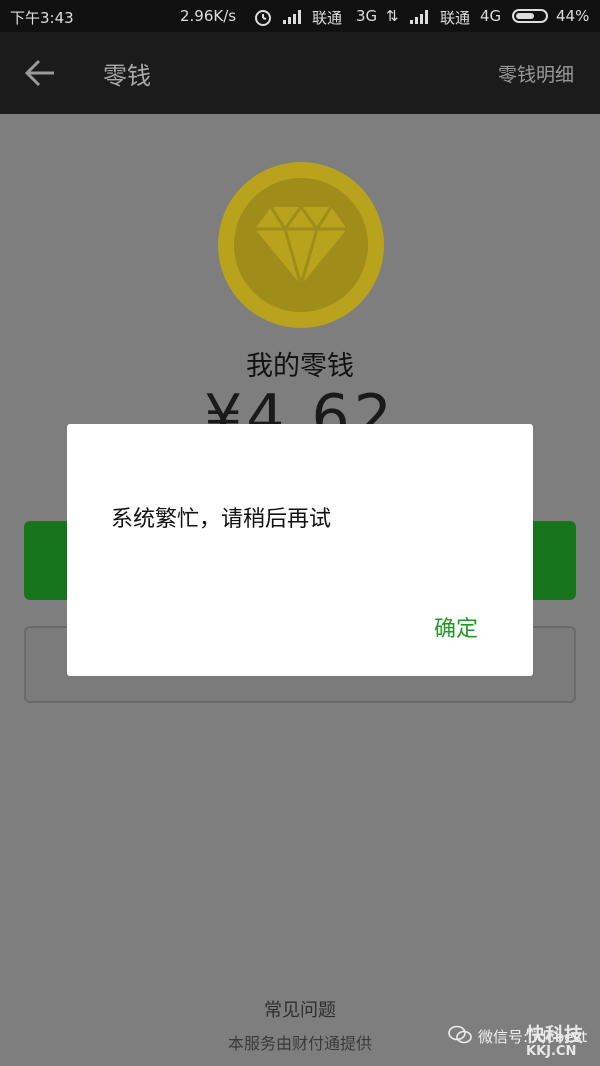  Describe the element at coordinates (367, 16) in the screenshot. I see `network-type-1: 3G` at that location.